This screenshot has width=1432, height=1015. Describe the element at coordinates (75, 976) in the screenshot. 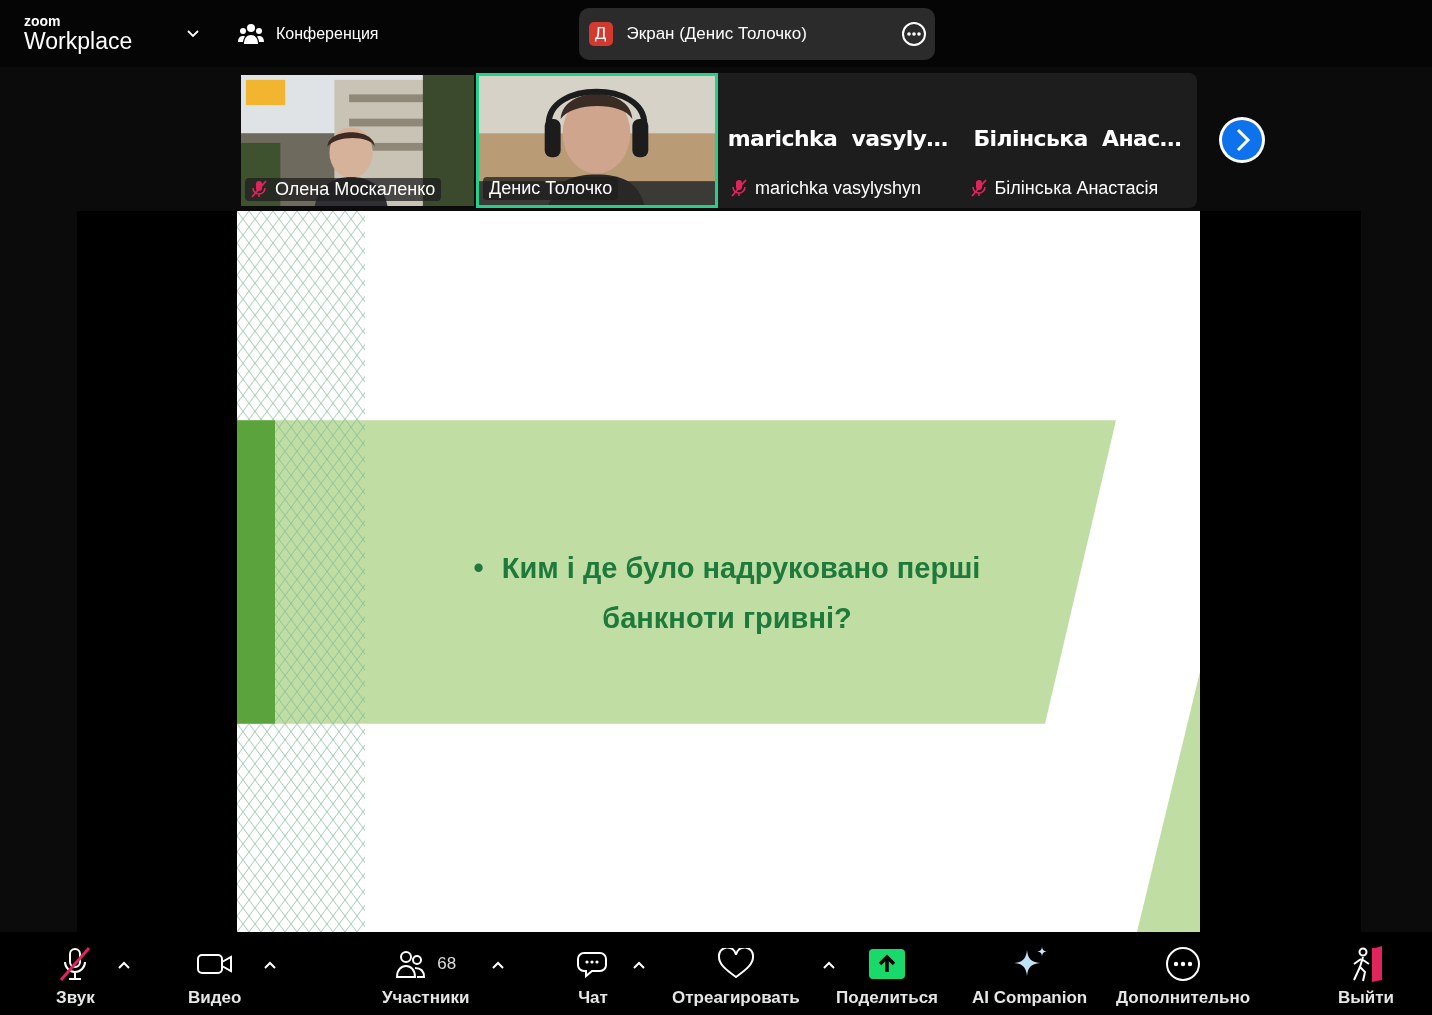

I see `audio-button: Звук` at that location.